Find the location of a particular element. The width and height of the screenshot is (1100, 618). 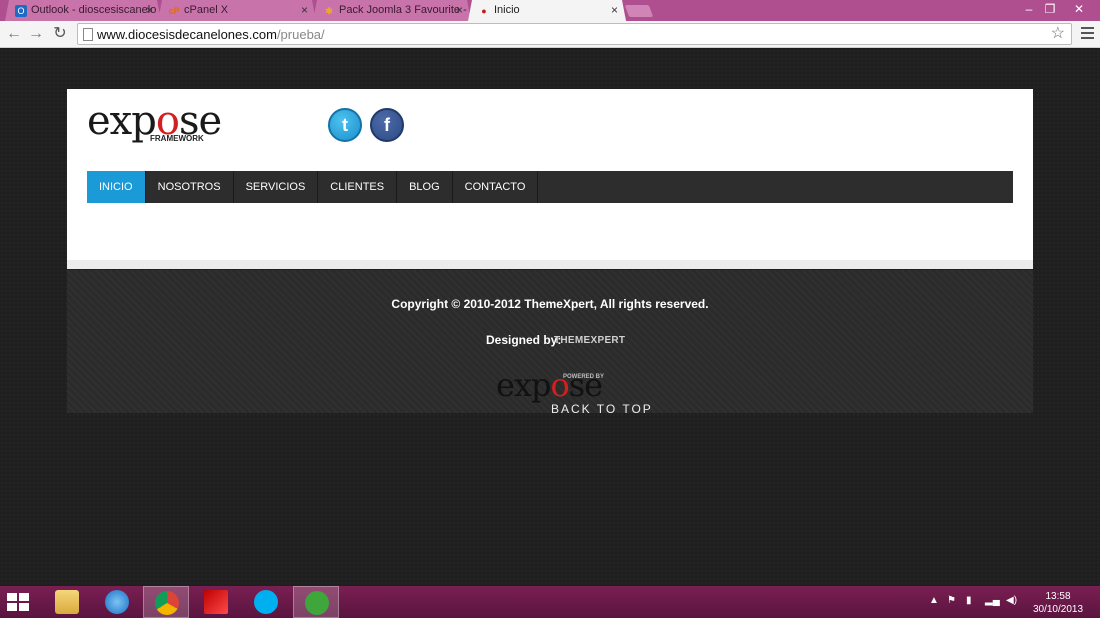

taskbar-filezilla is located at coordinates (216, 602).